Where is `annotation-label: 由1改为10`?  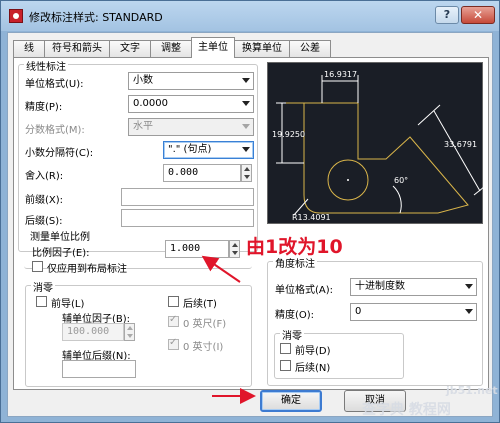 annotation-label: 由1改为10 is located at coordinates (294, 247).